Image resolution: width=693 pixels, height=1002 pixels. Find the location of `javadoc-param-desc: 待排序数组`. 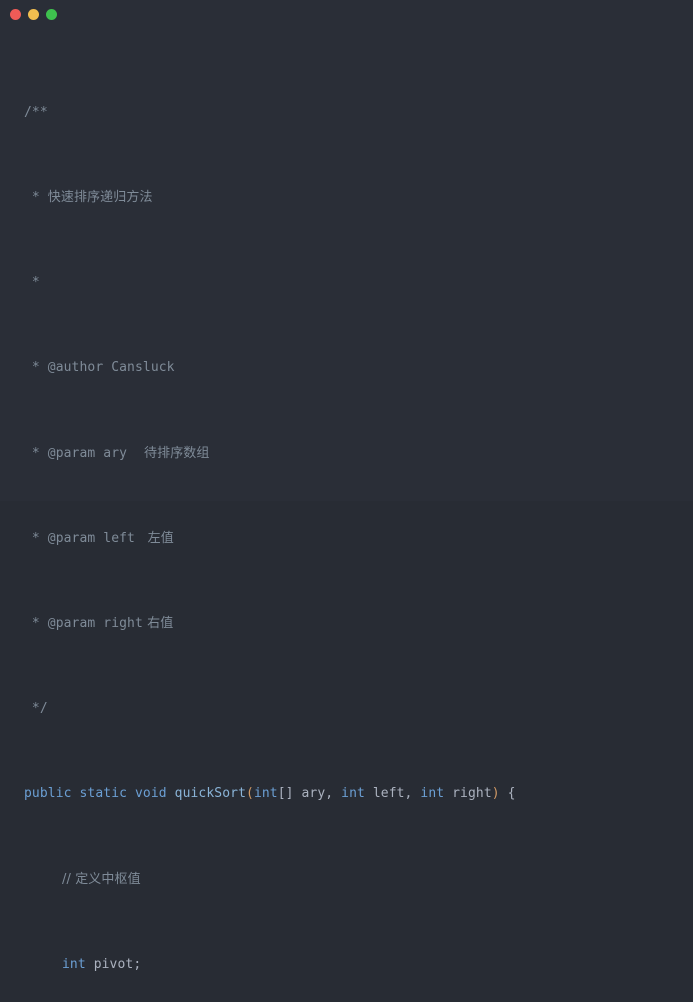

javadoc-param-desc: 待排序数组 is located at coordinates (168, 453).